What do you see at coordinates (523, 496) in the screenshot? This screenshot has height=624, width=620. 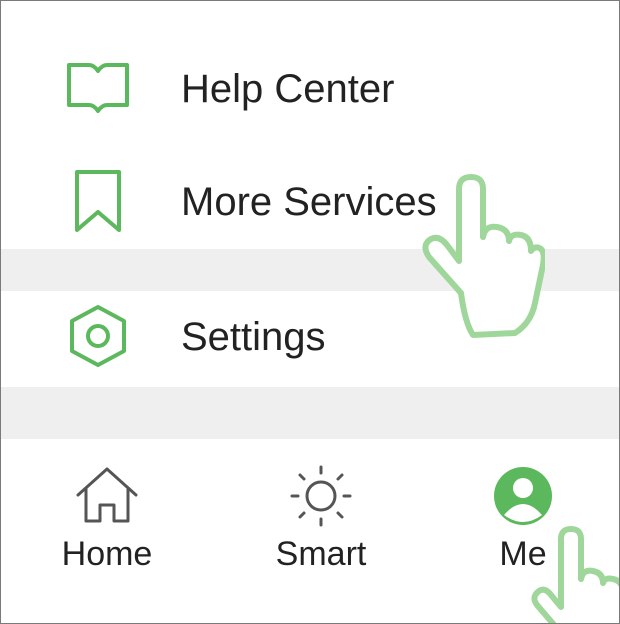 I see `profile-icon` at bounding box center [523, 496].